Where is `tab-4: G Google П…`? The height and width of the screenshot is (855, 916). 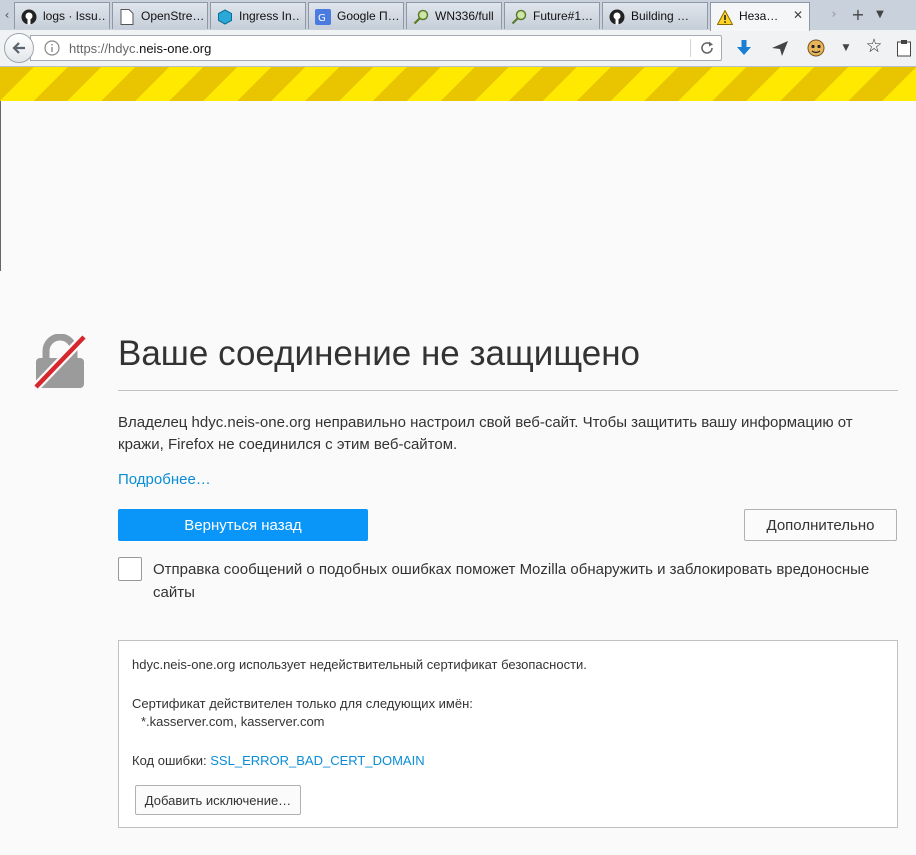 tab-4: G Google П… is located at coordinates (356, 15).